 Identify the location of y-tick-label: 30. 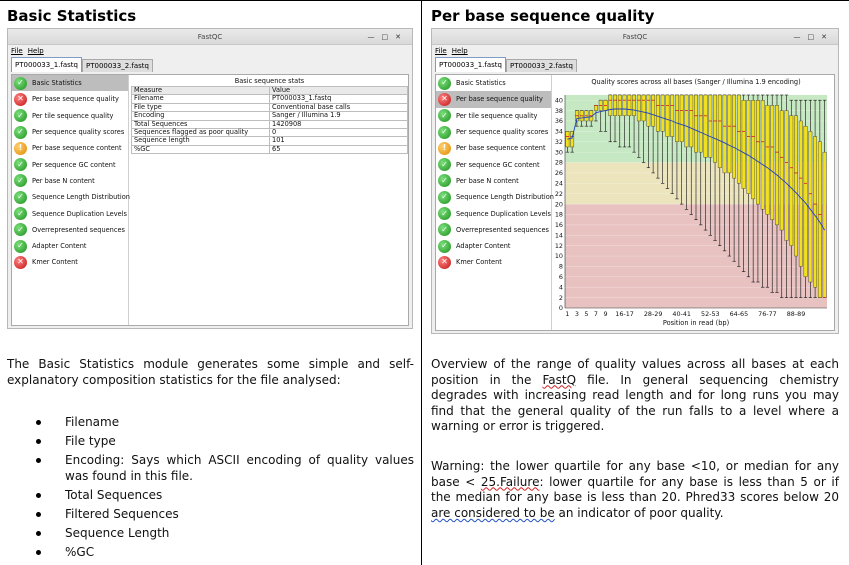
(559, 152).